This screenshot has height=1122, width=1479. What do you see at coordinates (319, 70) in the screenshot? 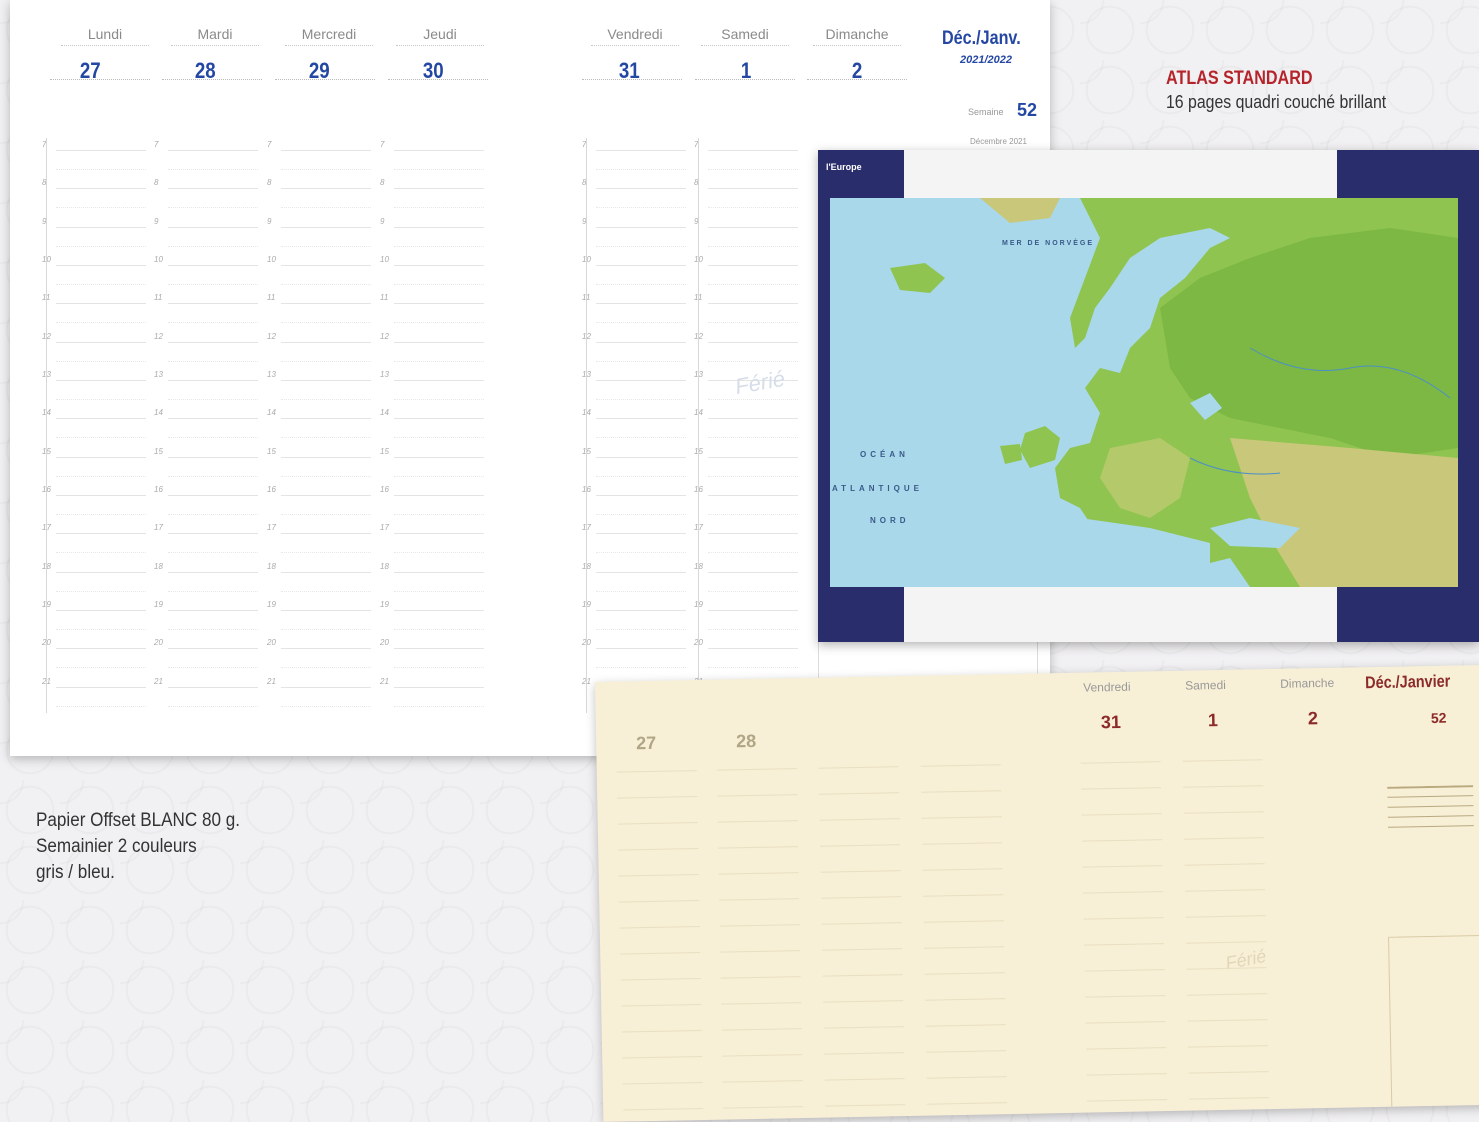
I see `day-number: 29` at bounding box center [319, 70].